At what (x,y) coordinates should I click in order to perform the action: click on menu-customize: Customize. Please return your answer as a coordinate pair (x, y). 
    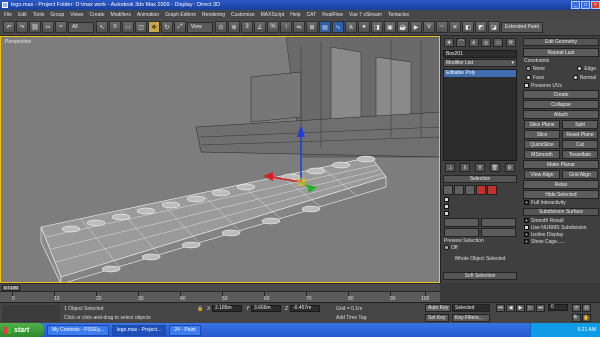
    Looking at the image, I should click on (243, 15).